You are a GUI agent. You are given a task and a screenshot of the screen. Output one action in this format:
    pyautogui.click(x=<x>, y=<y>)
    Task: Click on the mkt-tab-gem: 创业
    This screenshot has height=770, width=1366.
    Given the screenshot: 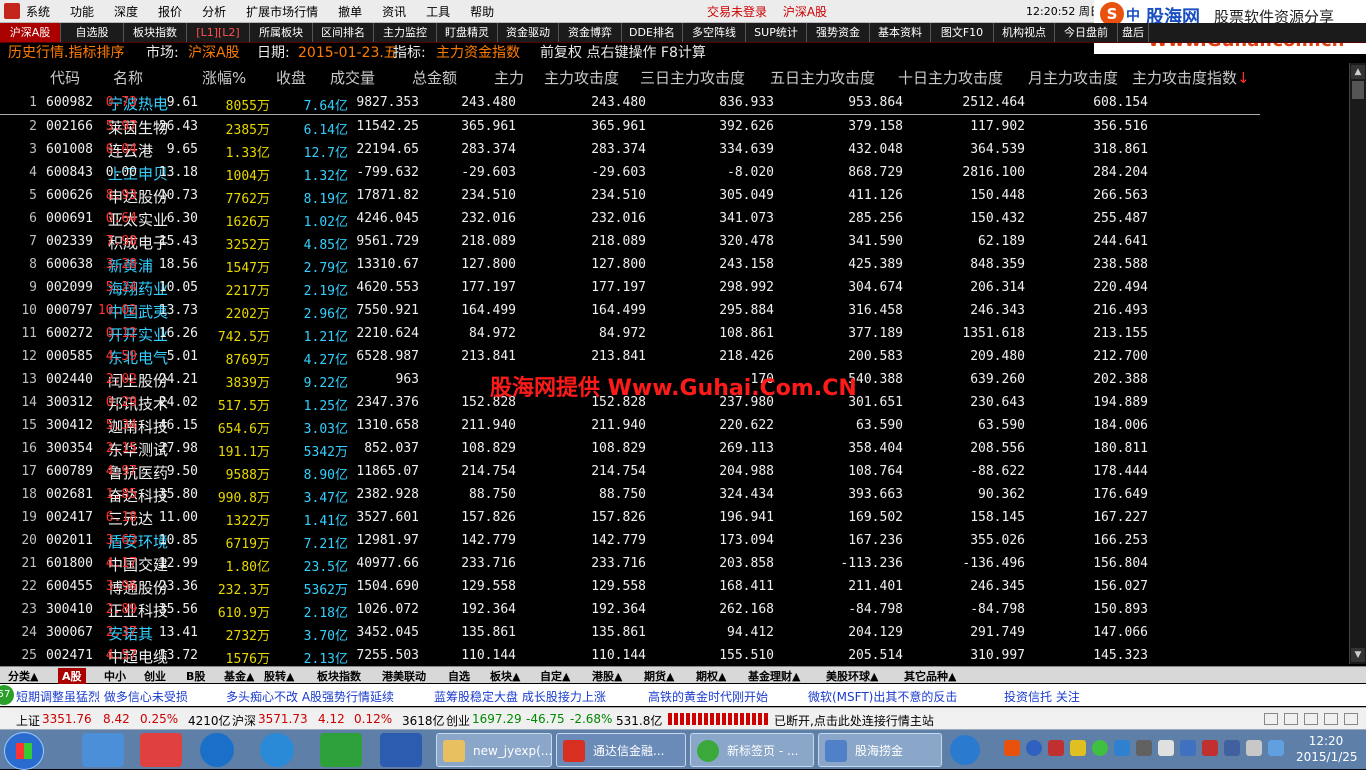 What is the action you would take?
    pyautogui.click(x=155, y=676)
    